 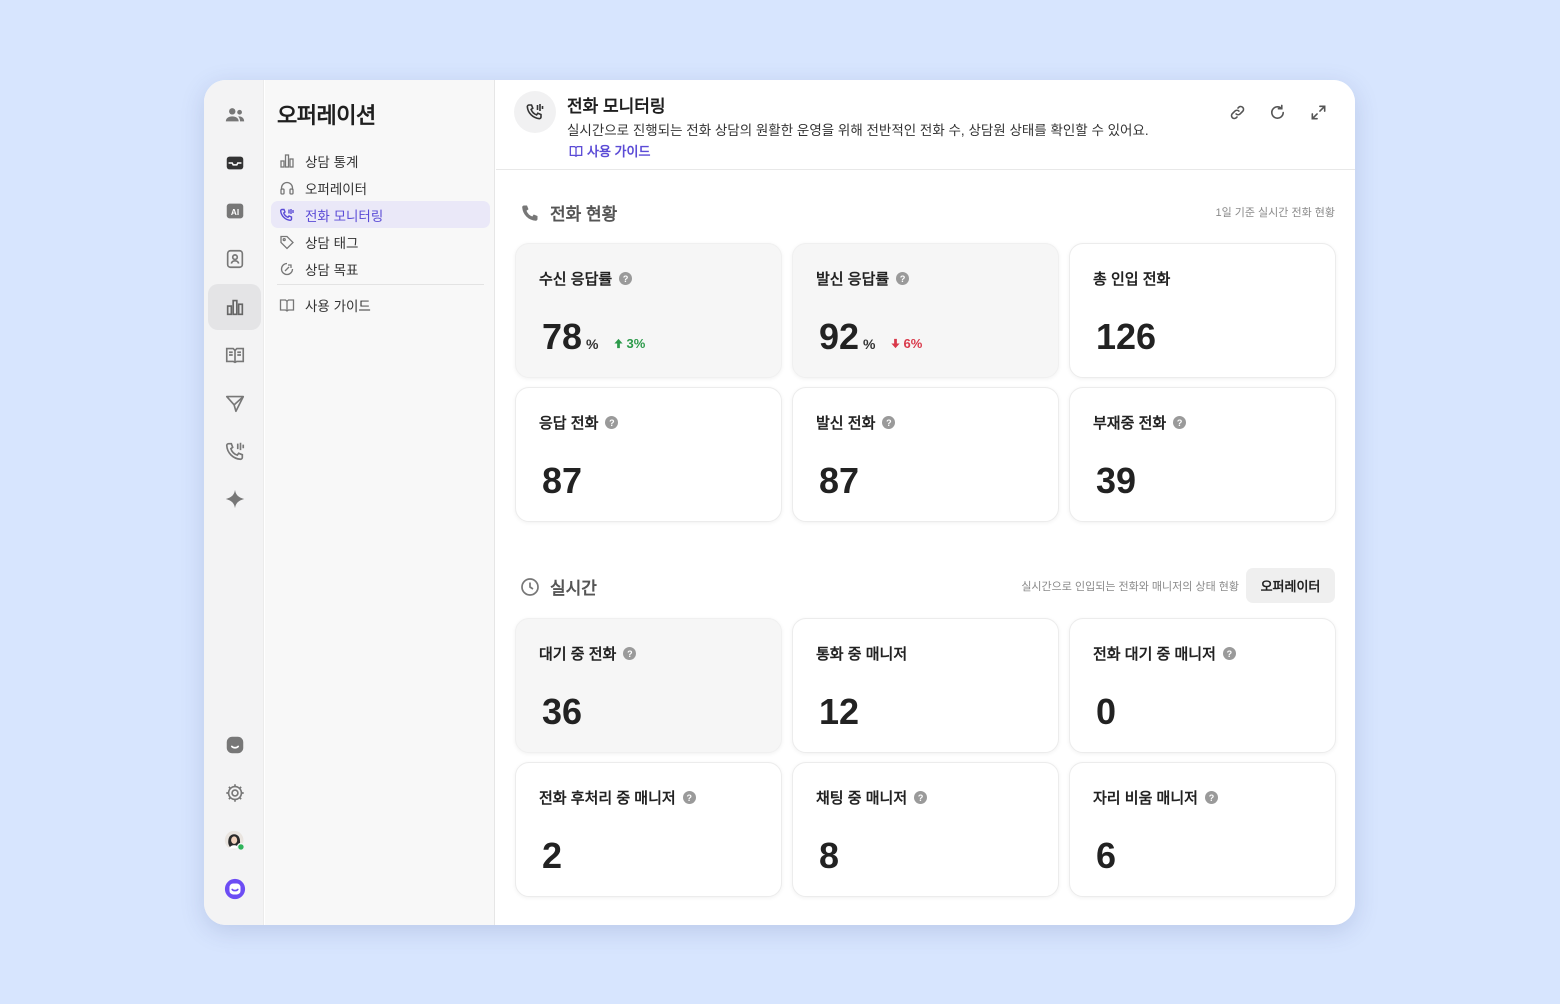 What do you see at coordinates (925, 310) in the screenshot?
I see `card-outbound-answer-rate: 발신 응답률? 92 % 6%` at bounding box center [925, 310].